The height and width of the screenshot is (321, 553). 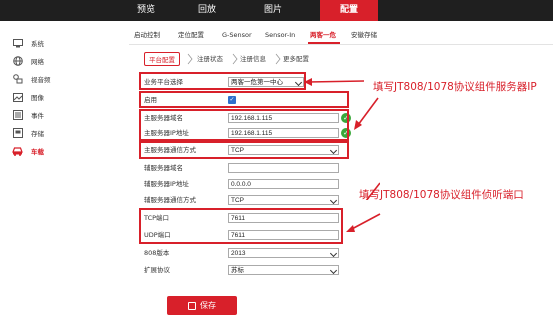 I want to click on save-label: 保存, so click(x=208, y=305).